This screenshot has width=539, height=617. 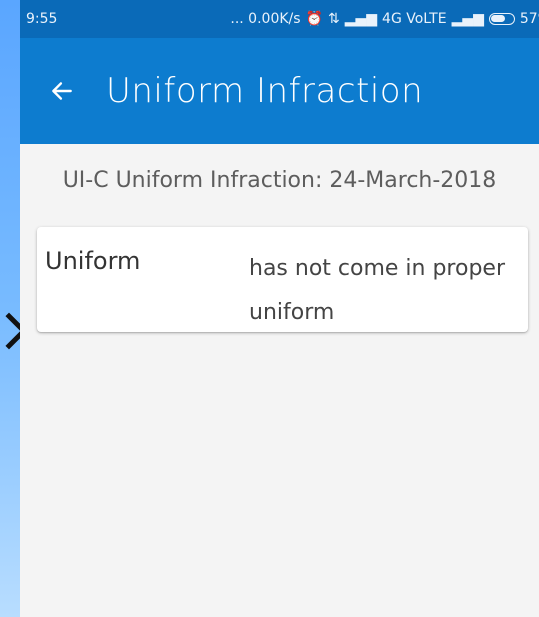 What do you see at coordinates (10, 308) in the screenshot?
I see `background-strip` at bounding box center [10, 308].